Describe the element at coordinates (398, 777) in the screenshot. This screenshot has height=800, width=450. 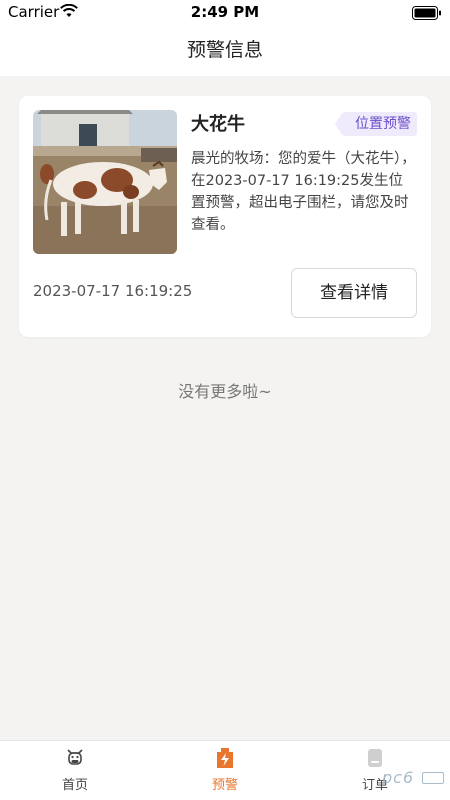
I see `watermark-text: pc6` at that location.